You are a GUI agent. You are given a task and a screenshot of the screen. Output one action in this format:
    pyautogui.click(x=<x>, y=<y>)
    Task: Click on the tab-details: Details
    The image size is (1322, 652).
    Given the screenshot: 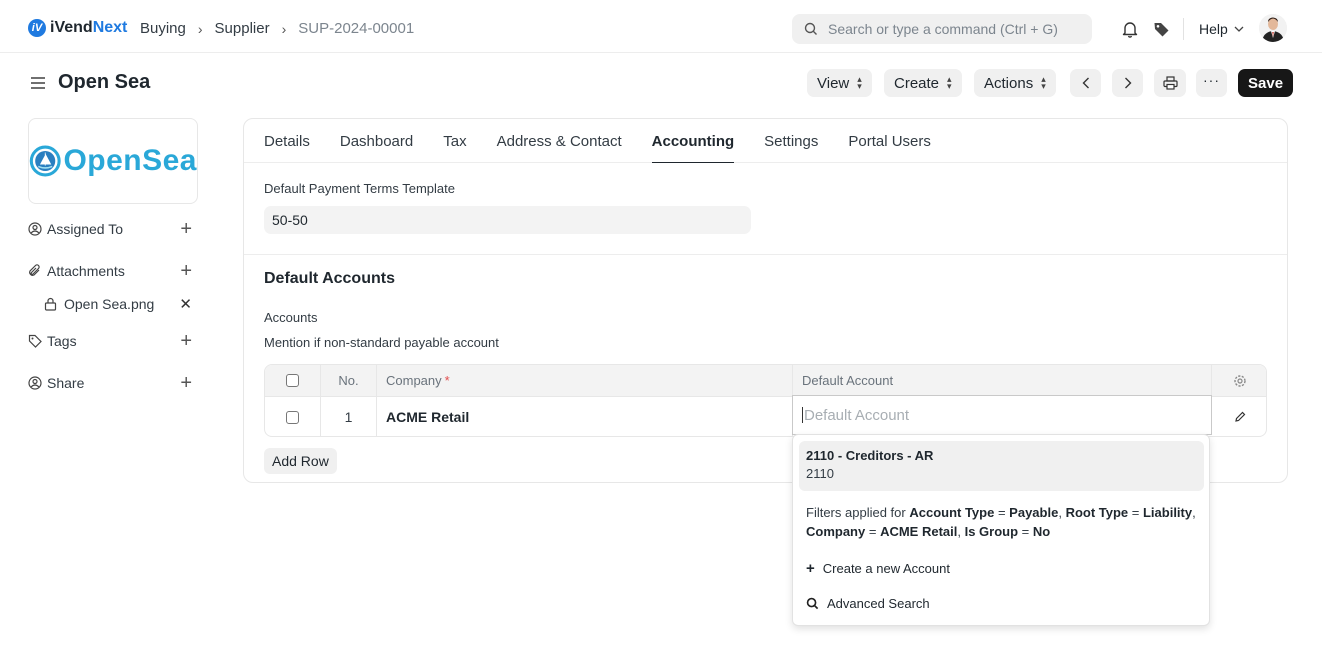 What is the action you would take?
    pyautogui.click(x=287, y=141)
    